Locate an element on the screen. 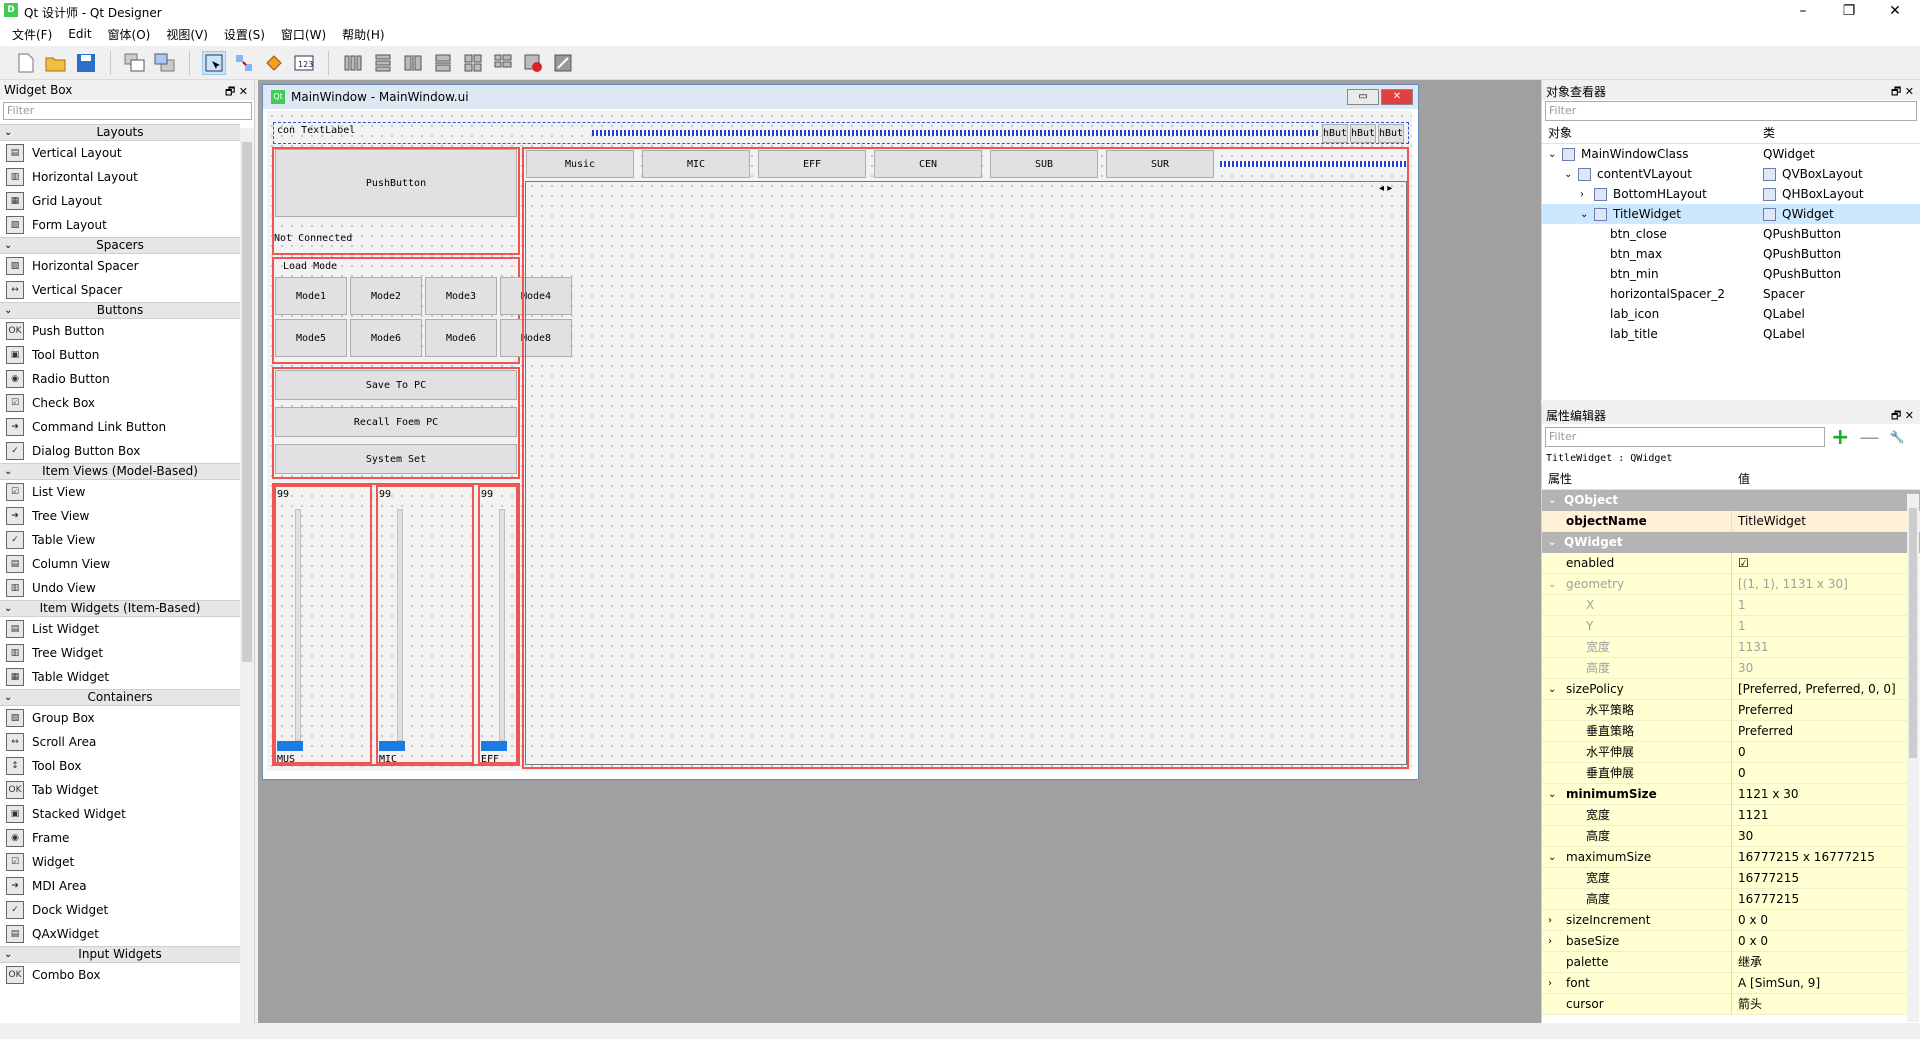 The width and height of the screenshot is (1920, 1039). stack-nav-arrows-icon: ◂ ▸ is located at coordinates (1385, 188).